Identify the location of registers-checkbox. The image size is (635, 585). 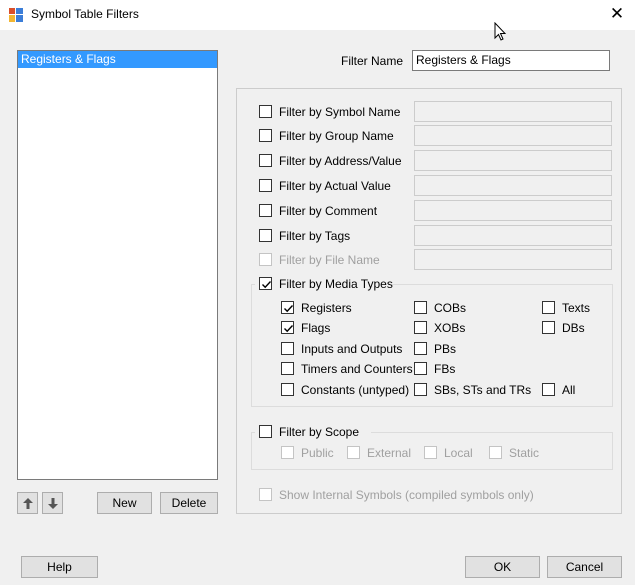
(287, 307).